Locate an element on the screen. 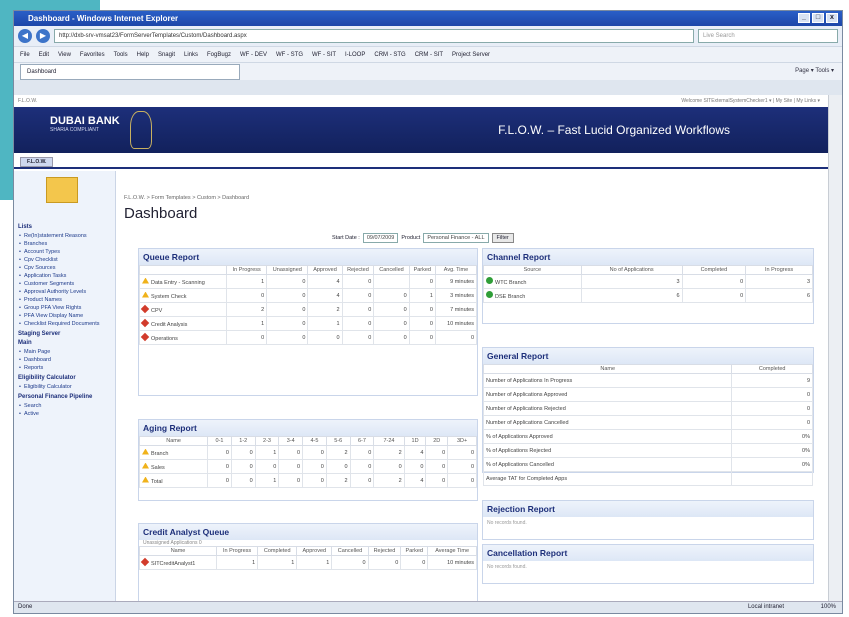 The width and height of the screenshot is (849, 617). menu-item: View is located at coordinates (64, 55).